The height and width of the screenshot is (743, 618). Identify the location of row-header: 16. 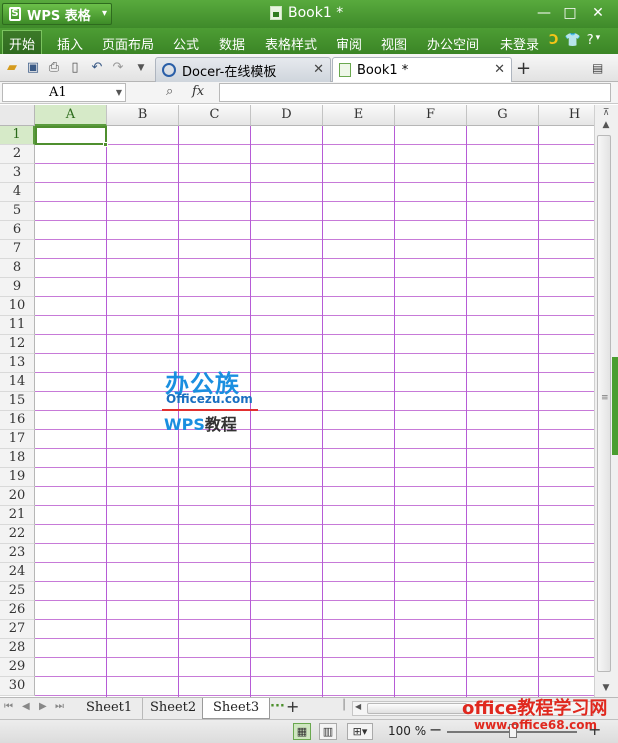
(17, 420).